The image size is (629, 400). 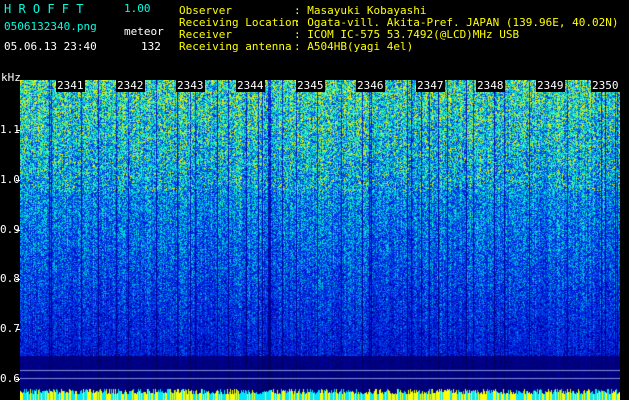 What do you see at coordinates (370, 85) in the screenshot?
I see `x-tick-label: 2346` at bounding box center [370, 85].